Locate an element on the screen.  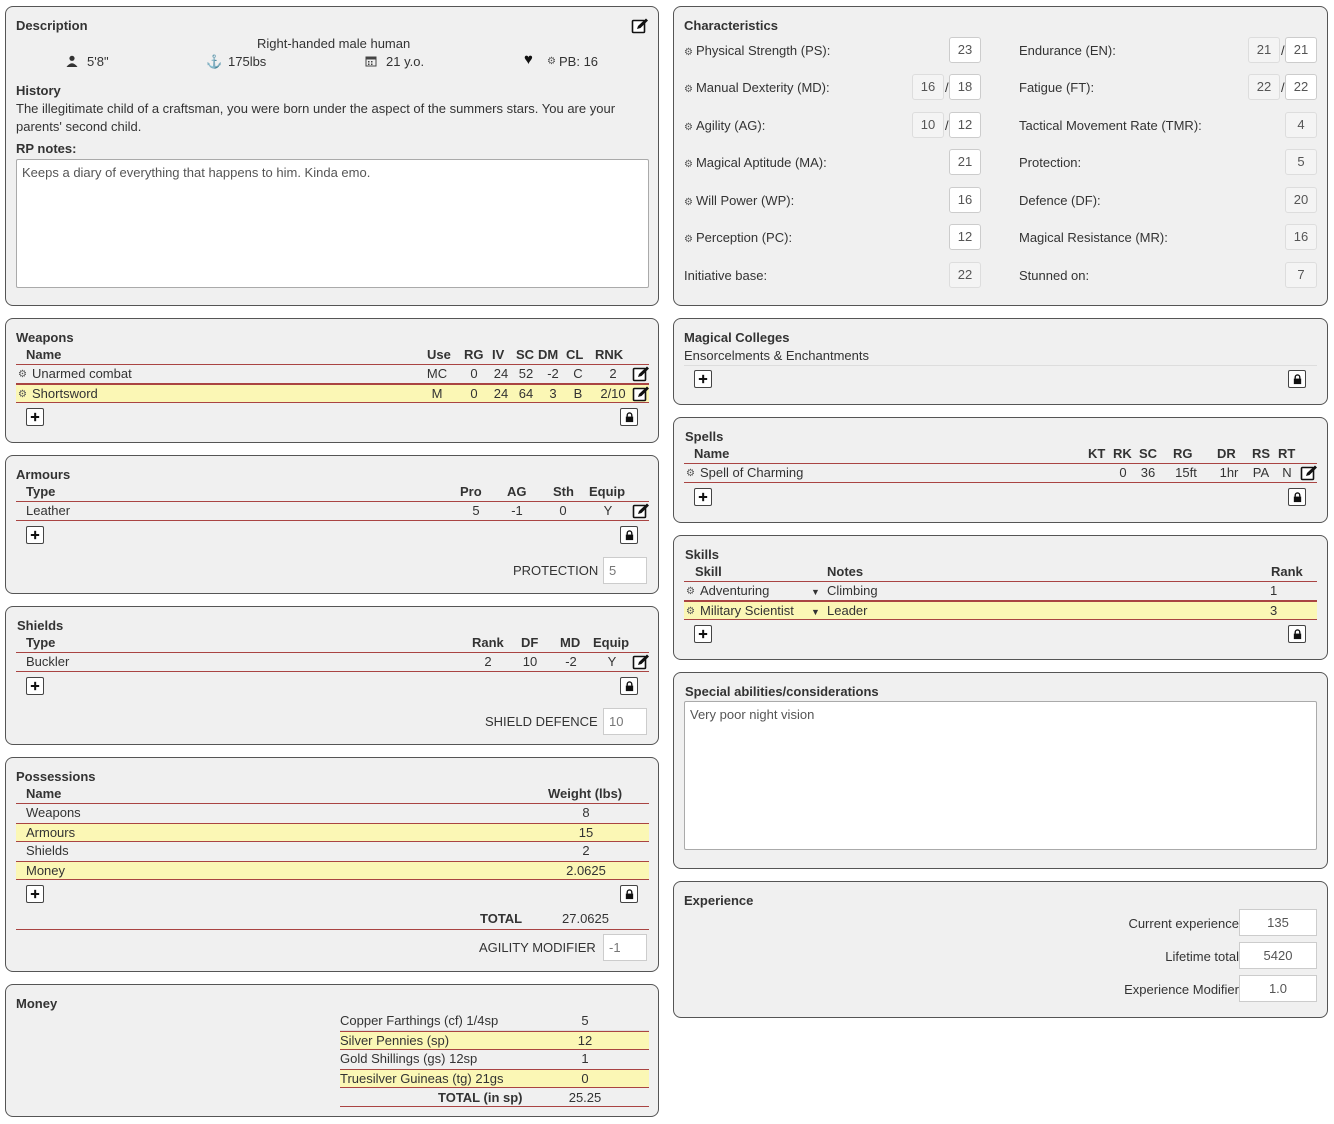
weapons-title: Weapons is located at coordinates (45, 337).